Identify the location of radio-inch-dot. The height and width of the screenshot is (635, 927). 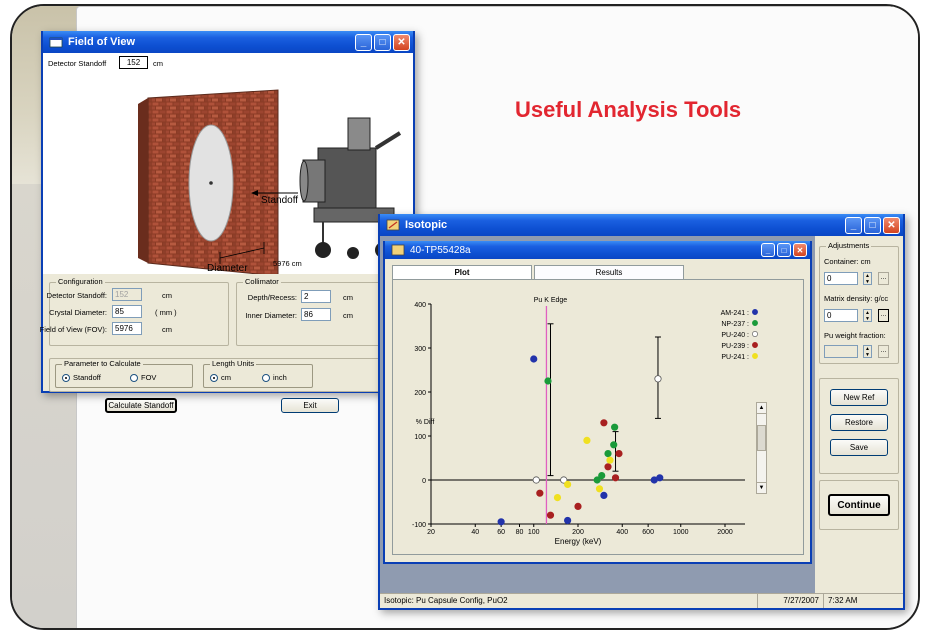
(266, 378).